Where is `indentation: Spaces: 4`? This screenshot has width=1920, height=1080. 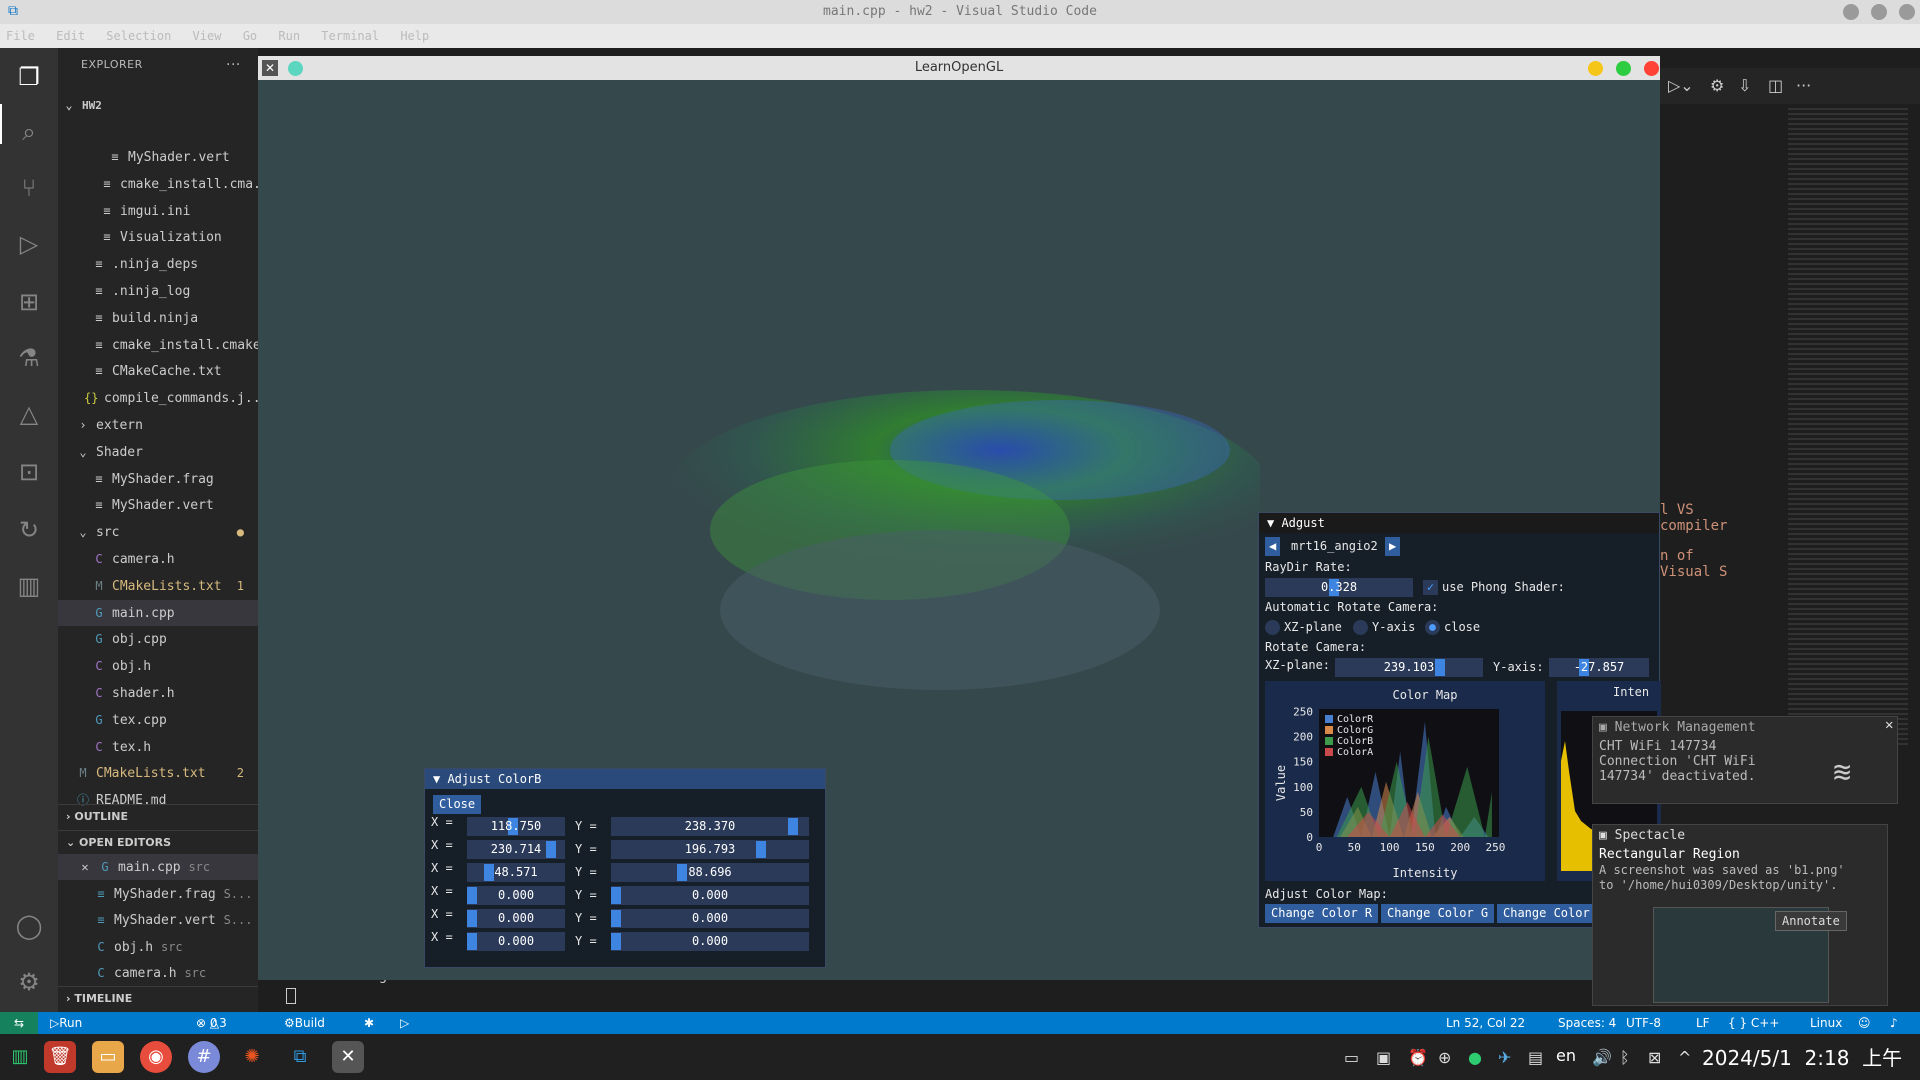 indentation: Spaces: 4 is located at coordinates (1587, 1023).